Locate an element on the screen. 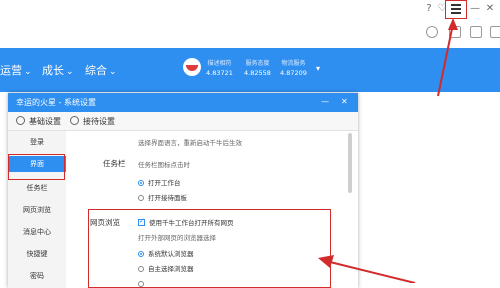 This screenshot has width=500, height=288. sidebar-item-login: 登录 is located at coordinates (37, 142).